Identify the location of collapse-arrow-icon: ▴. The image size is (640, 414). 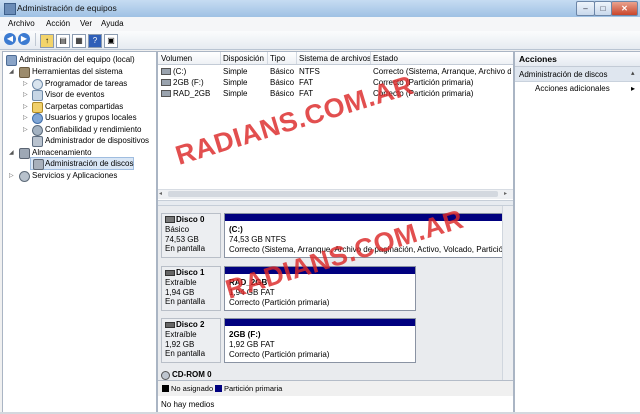
(633, 73).